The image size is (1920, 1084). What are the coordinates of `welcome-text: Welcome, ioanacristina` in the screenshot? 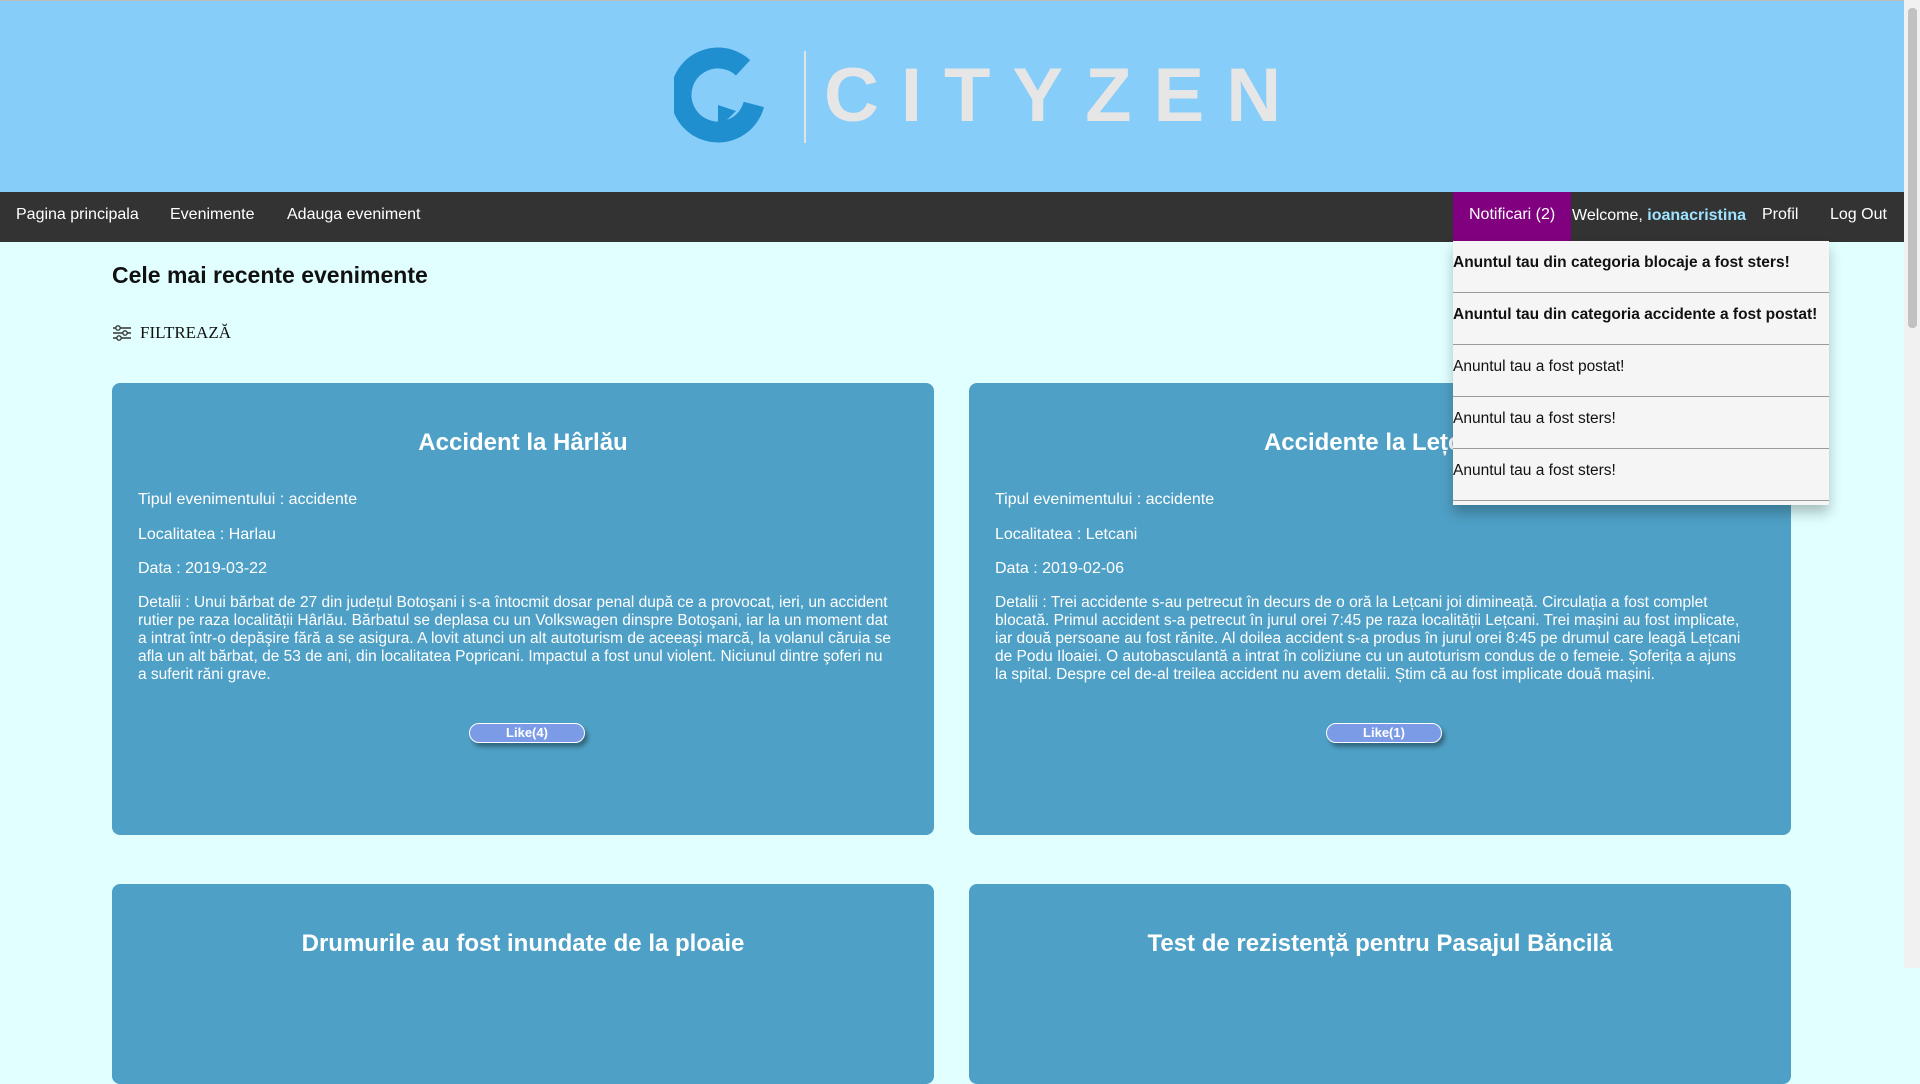 It's located at (1659, 217).